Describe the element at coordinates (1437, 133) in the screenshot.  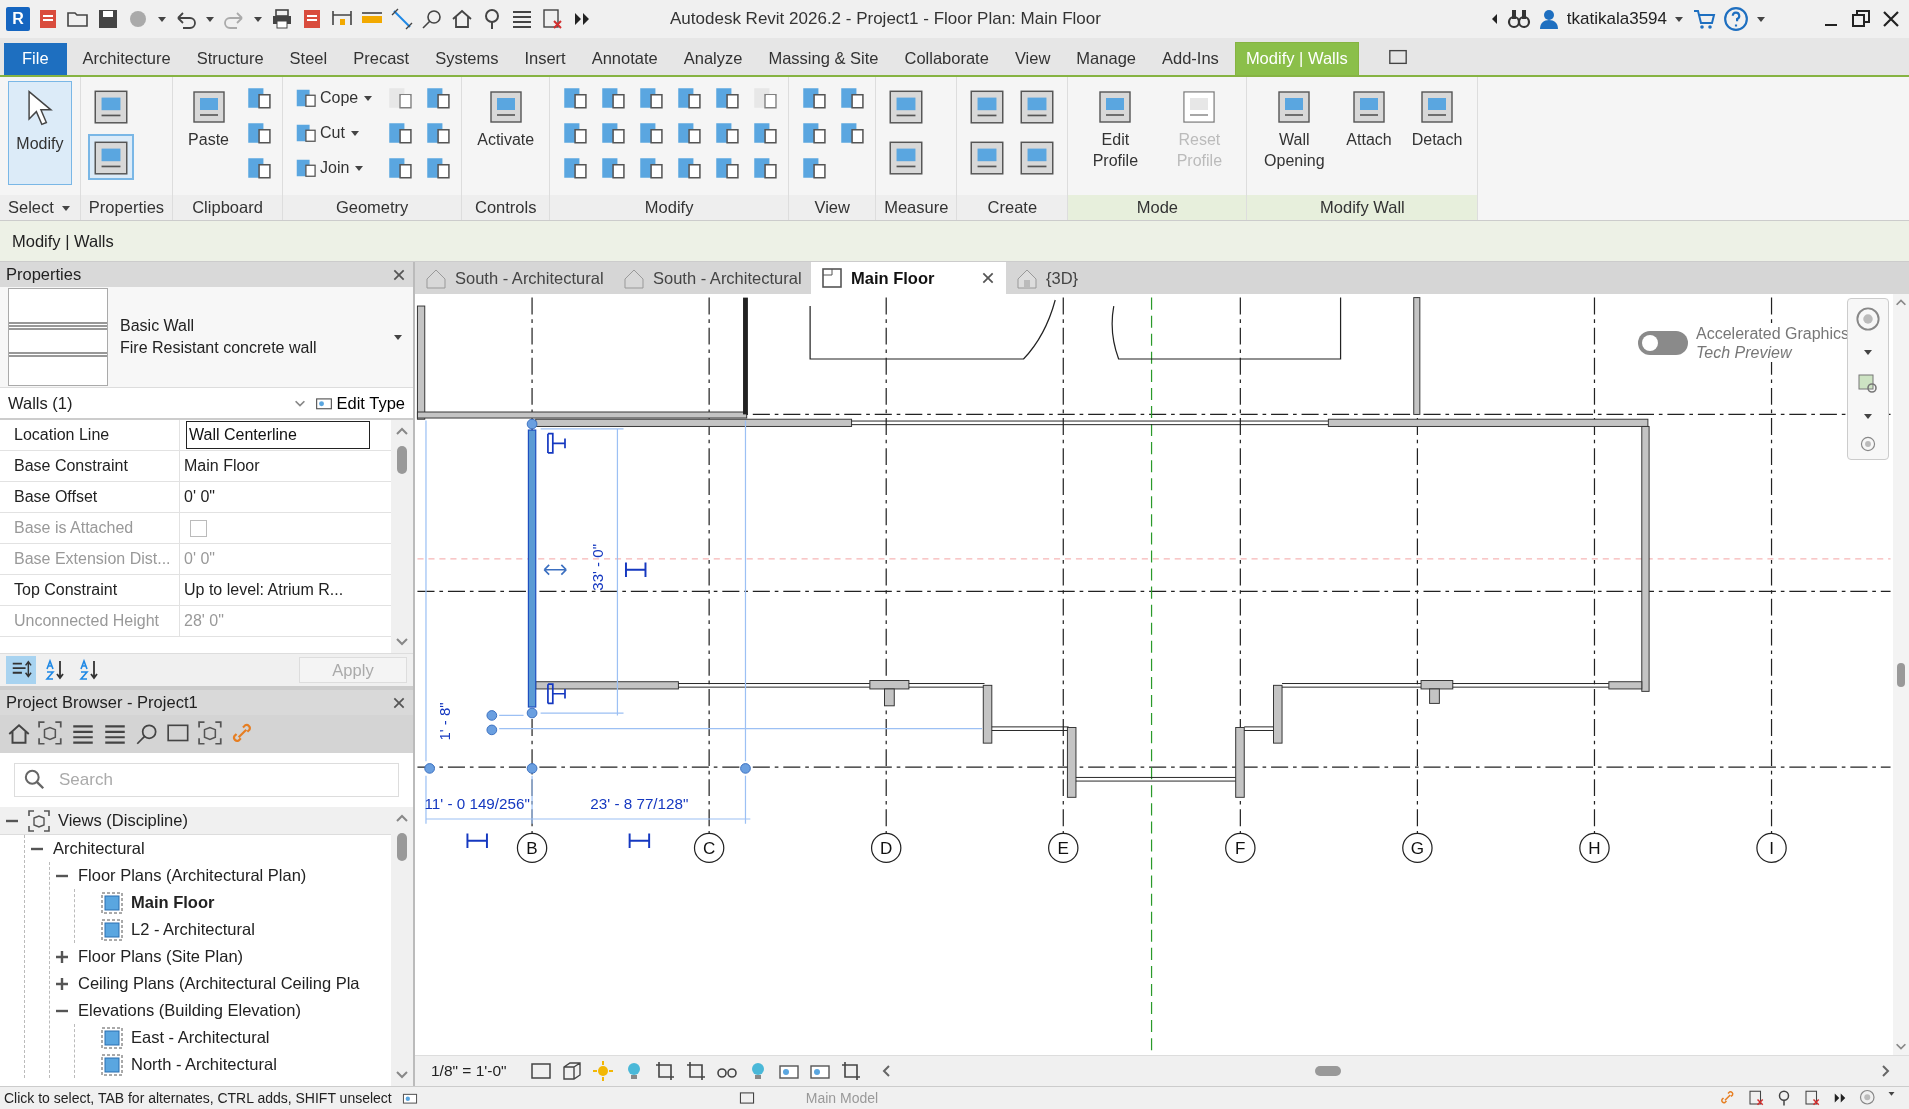
I see `ribbon-button: Detach` at that location.